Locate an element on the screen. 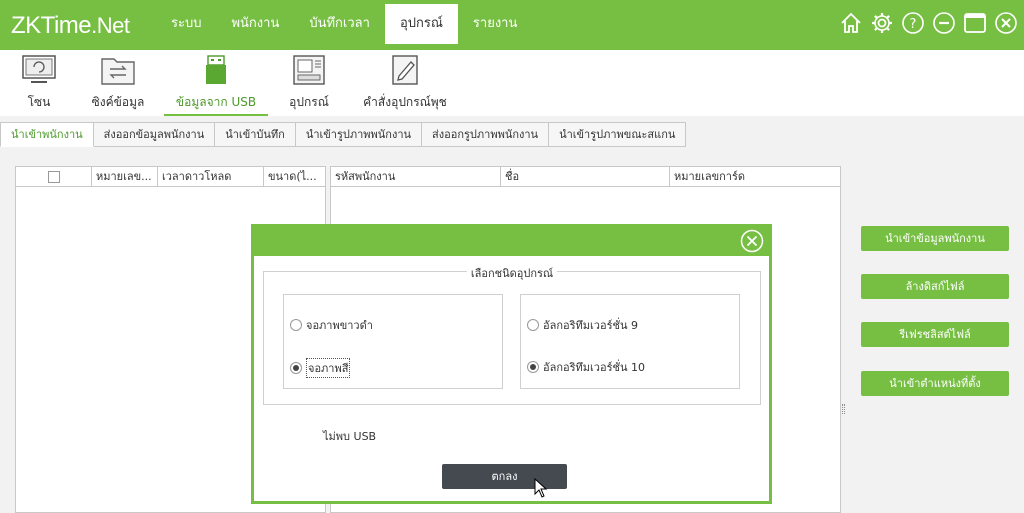  tool-sync-label: ซิงค์ข้อมูล is located at coordinates (118, 102).